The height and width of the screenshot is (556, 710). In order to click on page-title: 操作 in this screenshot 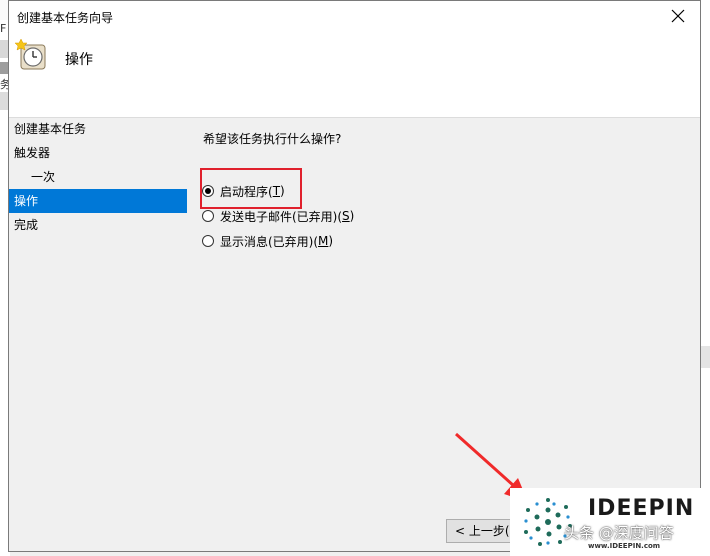, I will do `click(79, 60)`.